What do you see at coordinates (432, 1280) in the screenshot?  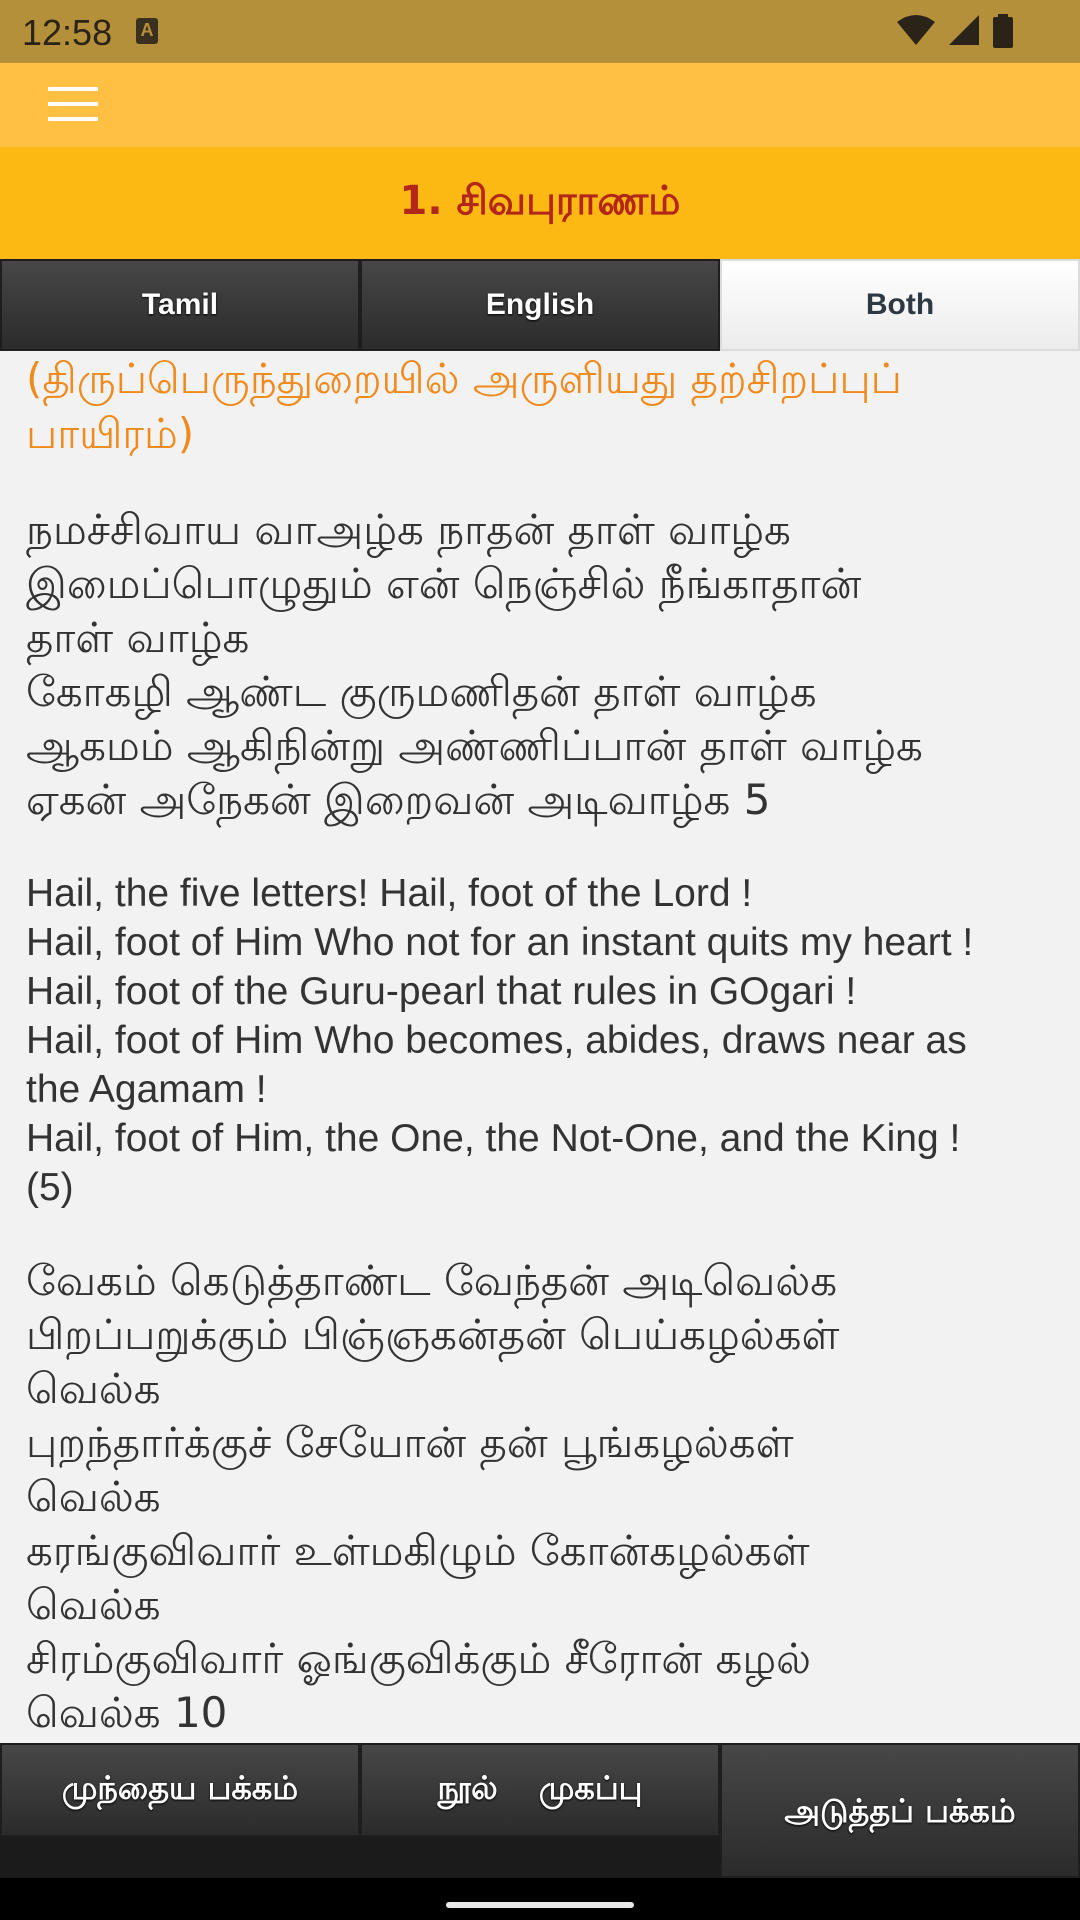 I see `verse-line: வேகம் கெடுத்தாண்ட வேந்தன் அடிவெல்க` at bounding box center [432, 1280].